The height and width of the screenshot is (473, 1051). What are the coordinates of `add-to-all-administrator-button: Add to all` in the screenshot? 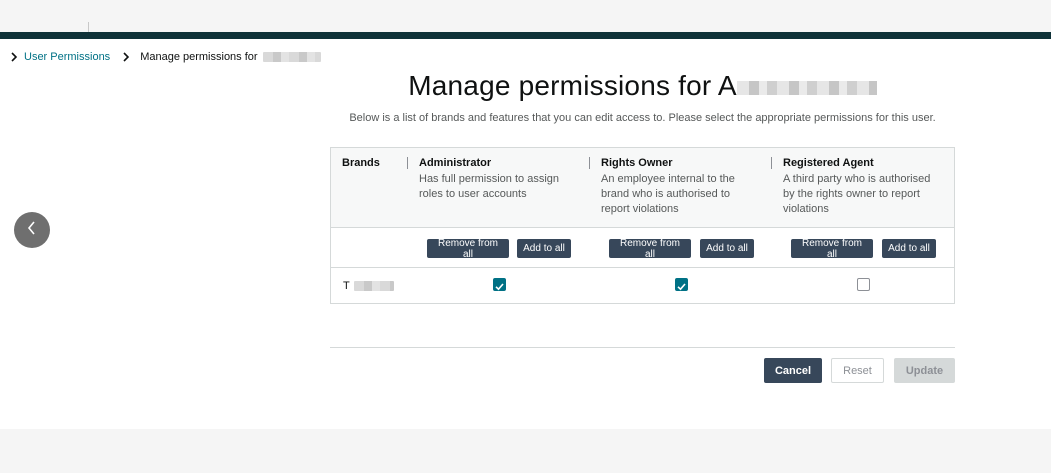 It's located at (544, 248).